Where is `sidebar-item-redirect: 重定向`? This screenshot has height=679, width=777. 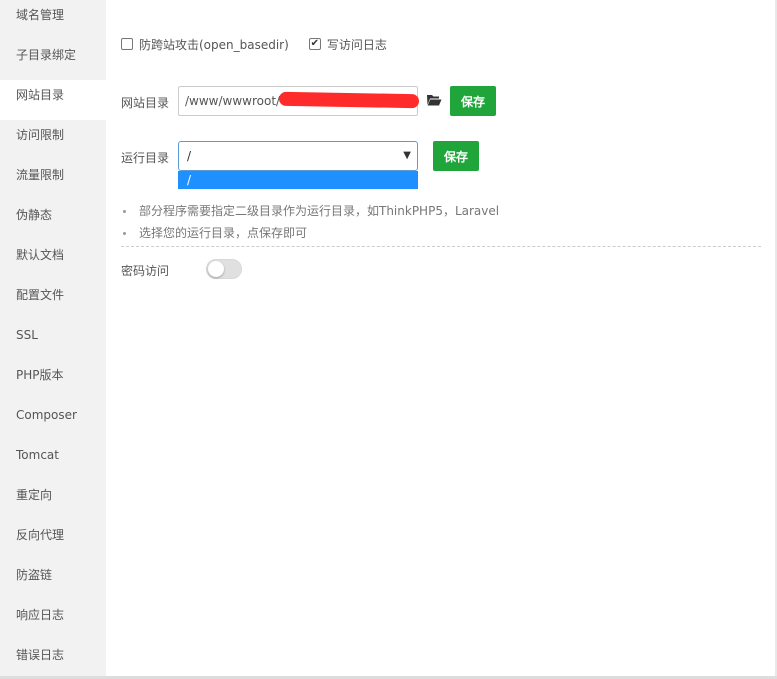
sidebar-item-redirect: 重定向 is located at coordinates (53, 500).